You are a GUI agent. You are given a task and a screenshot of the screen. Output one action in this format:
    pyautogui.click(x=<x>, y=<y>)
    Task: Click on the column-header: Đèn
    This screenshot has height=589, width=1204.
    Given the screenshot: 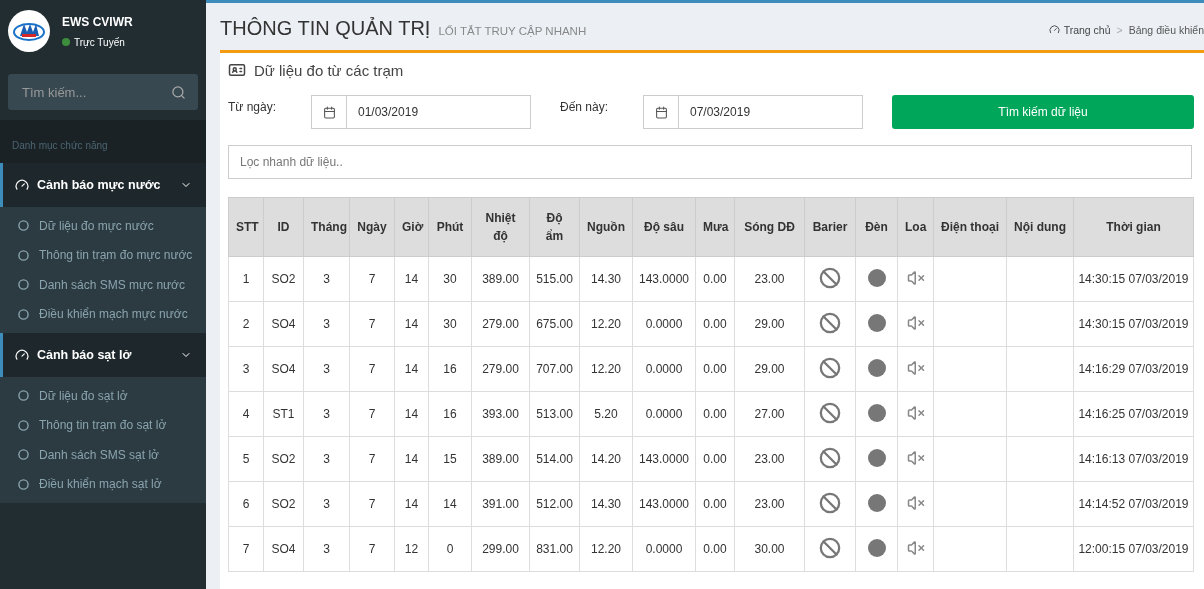 What is the action you would take?
    pyautogui.click(x=876, y=227)
    